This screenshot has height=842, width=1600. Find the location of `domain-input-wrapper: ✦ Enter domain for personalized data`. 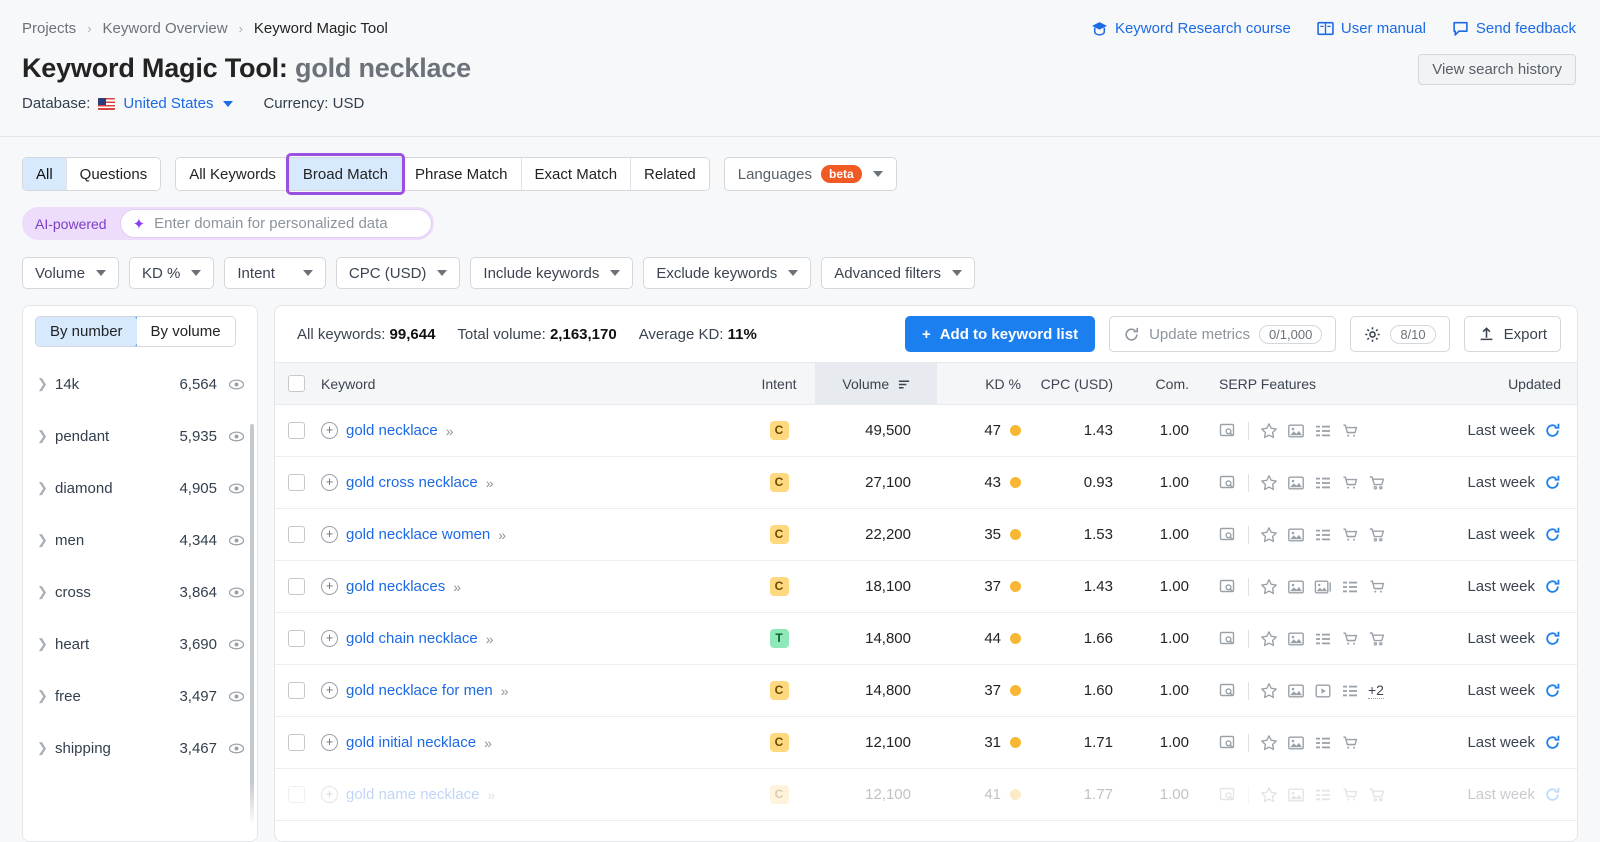

domain-input-wrapper: ✦ Enter domain for personalized data is located at coordinates (276, 223).